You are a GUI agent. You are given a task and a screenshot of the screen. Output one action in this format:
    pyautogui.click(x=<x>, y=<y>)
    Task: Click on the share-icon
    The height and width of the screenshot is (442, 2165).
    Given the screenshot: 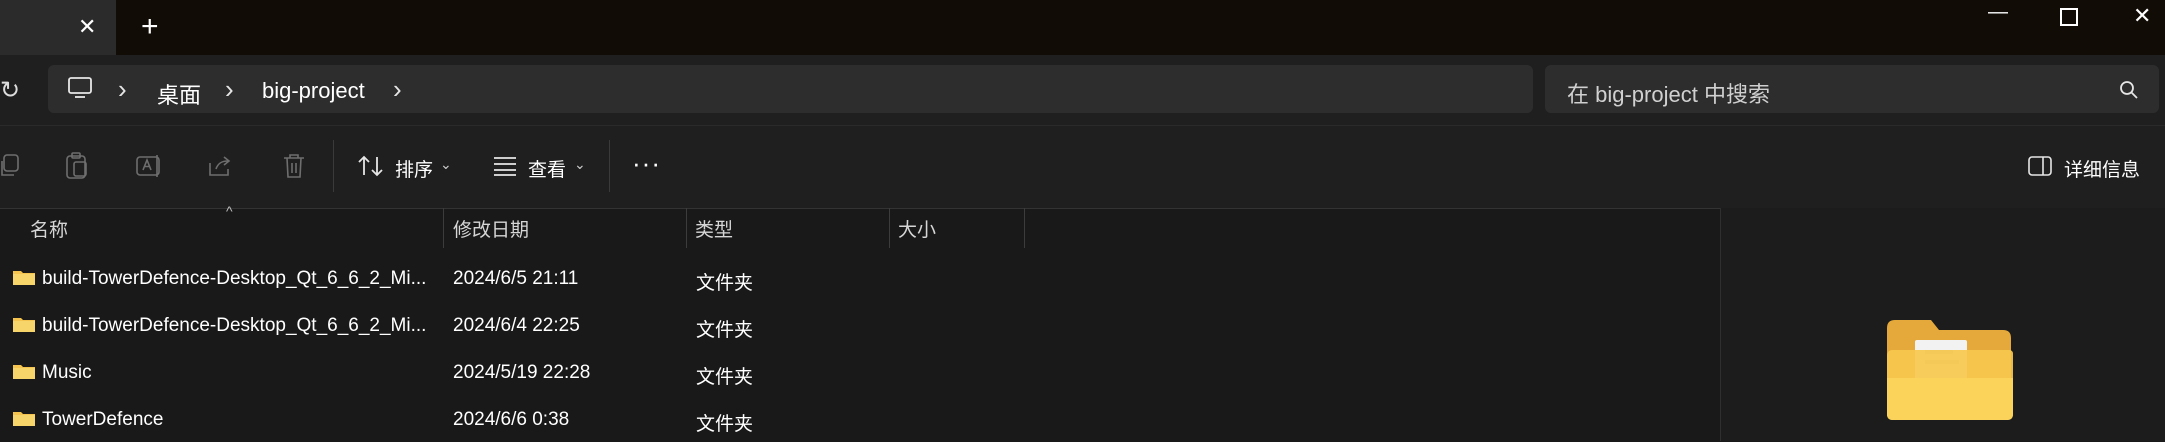 What is the action you would take?
    pyautogui.click(x=220, y=168)
    